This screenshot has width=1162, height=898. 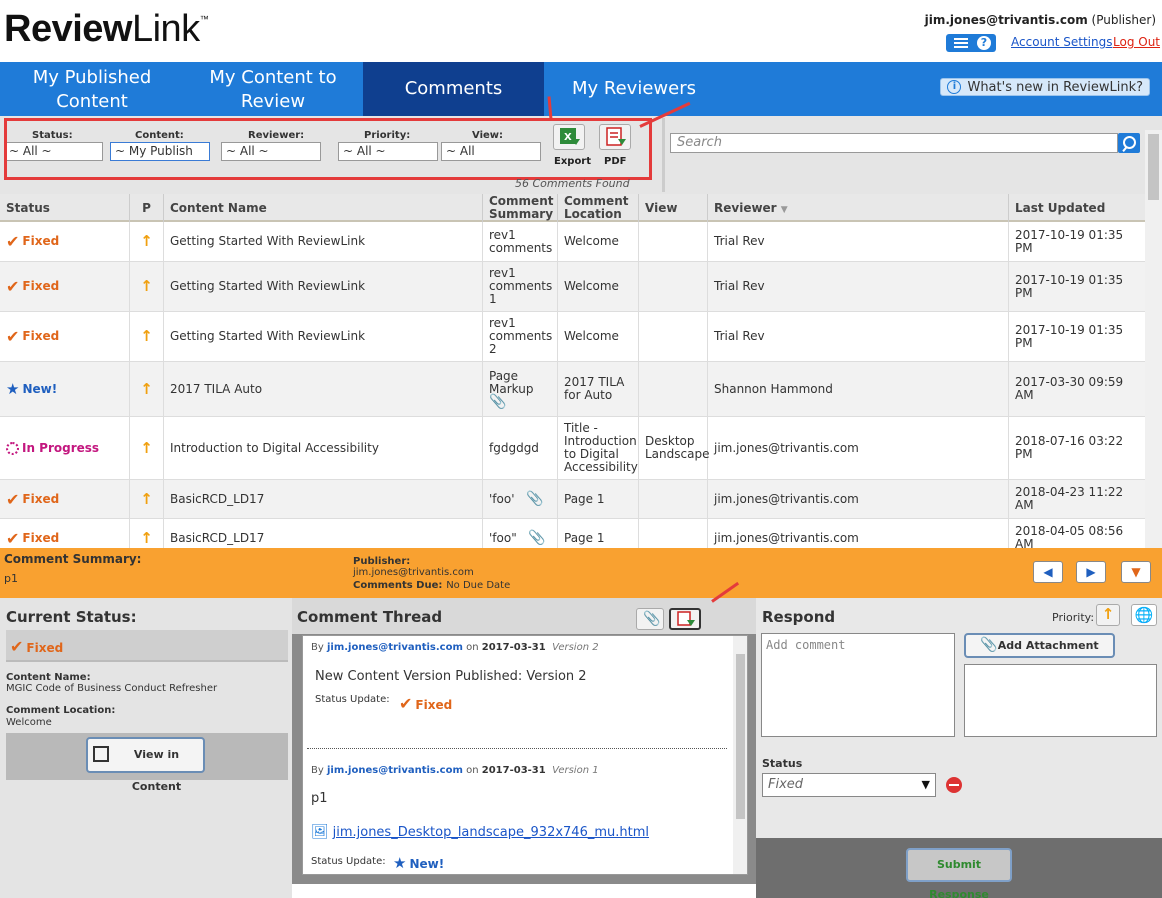 I want to click on tab-my-published-content: My Published Content, so click(x=92, y=89).